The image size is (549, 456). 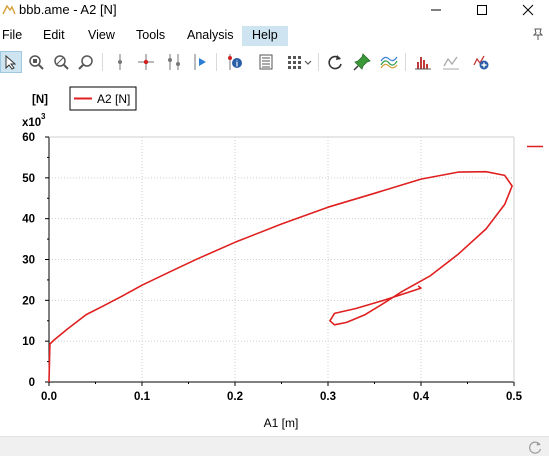 What do you see at coordinates (68, 9) in the screenshot?
I see `window-title: bbb.ame - A2 [N]` at bounding box center [68, 9].